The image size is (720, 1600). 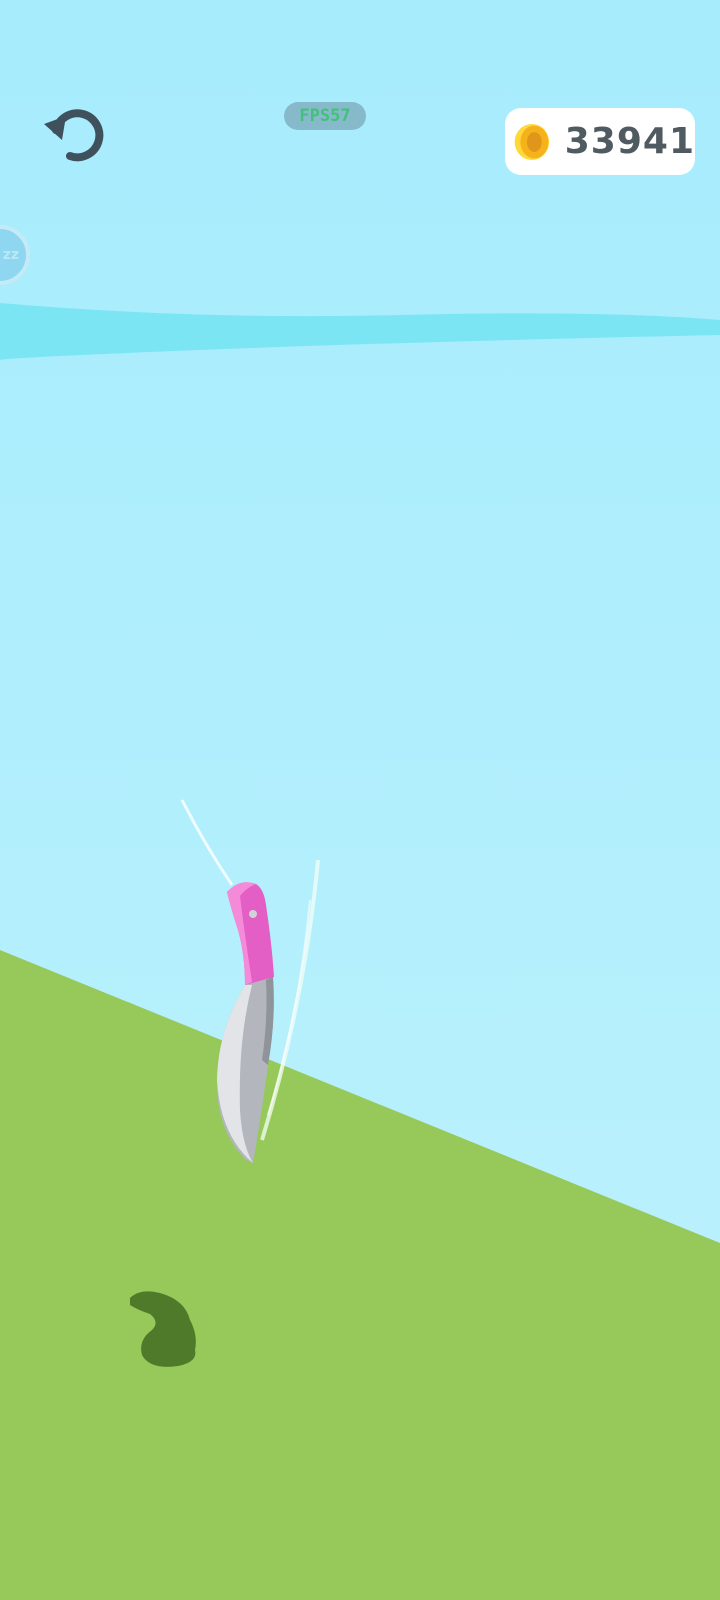 I want to click on coin-count: 33941, so click(x=629, y=141).